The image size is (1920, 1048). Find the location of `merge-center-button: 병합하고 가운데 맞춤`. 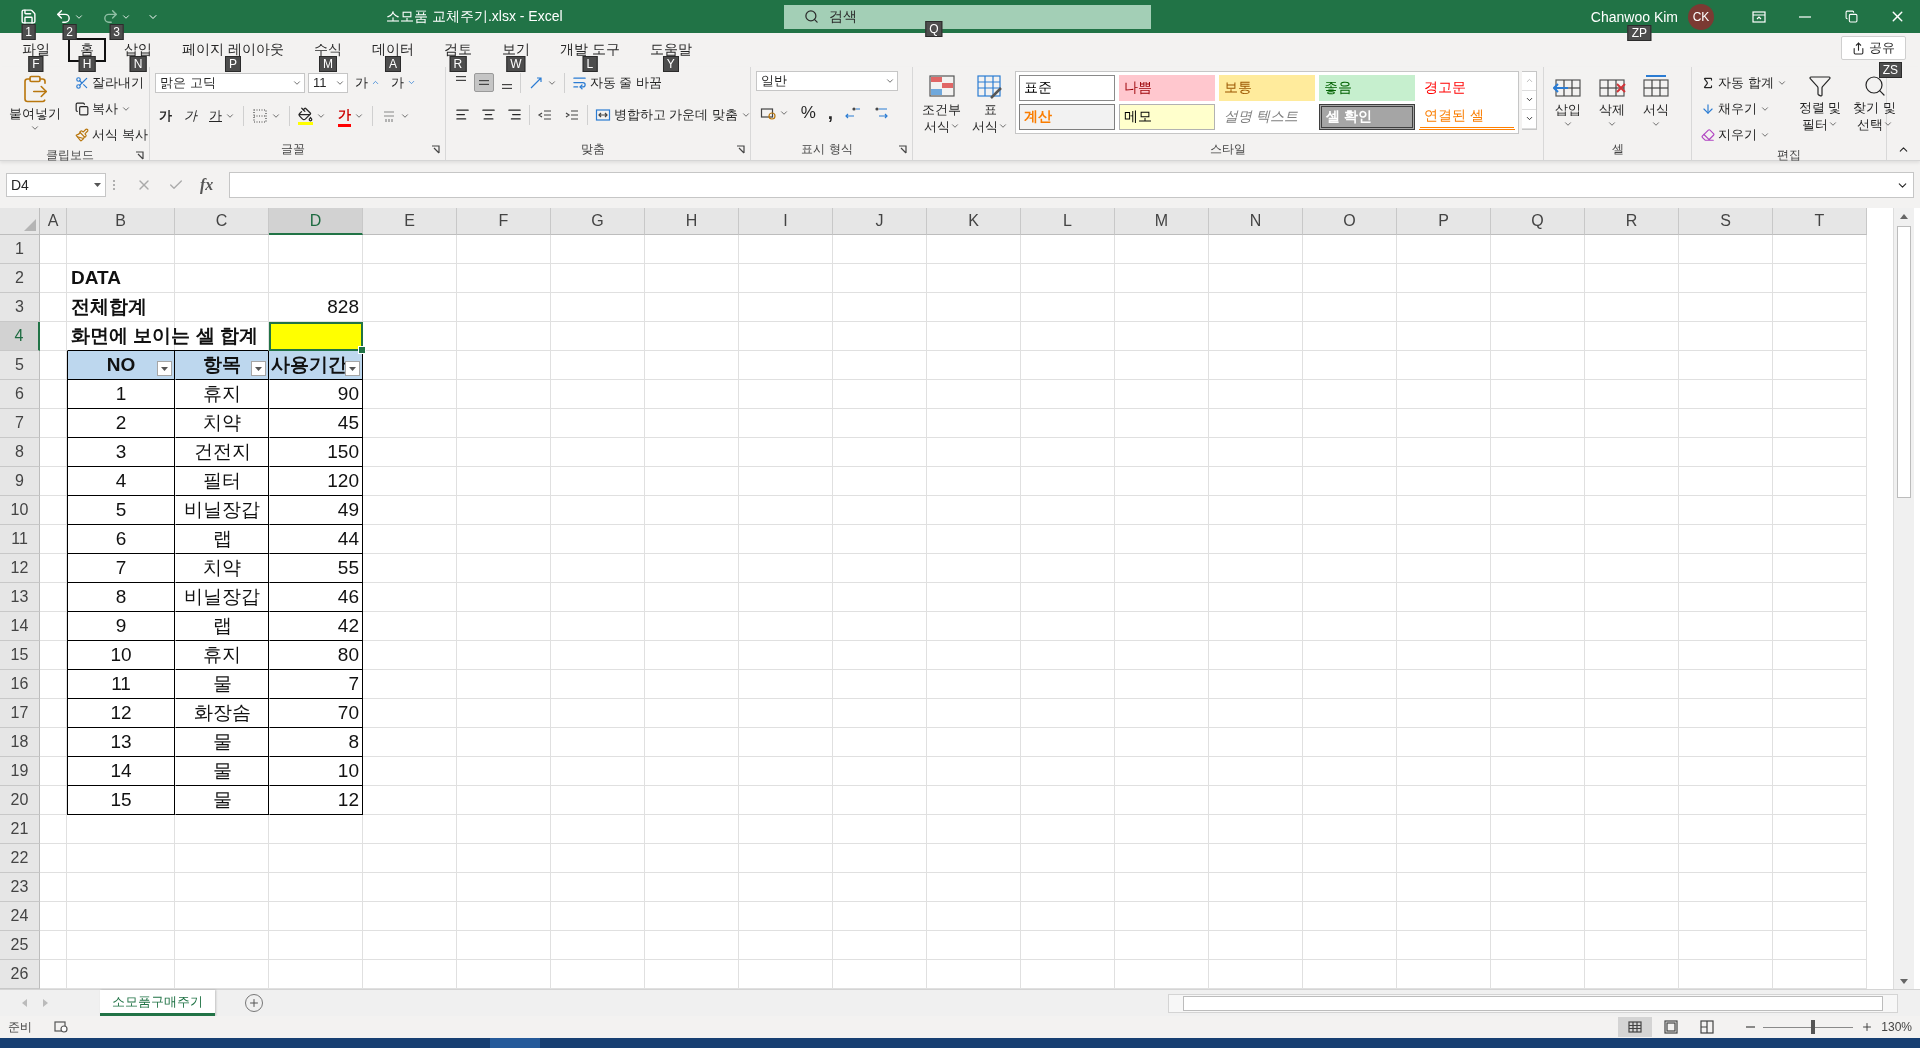

merge-center-button: 병합하고 가운데 맞춤 is located at coordinates (672, 114).